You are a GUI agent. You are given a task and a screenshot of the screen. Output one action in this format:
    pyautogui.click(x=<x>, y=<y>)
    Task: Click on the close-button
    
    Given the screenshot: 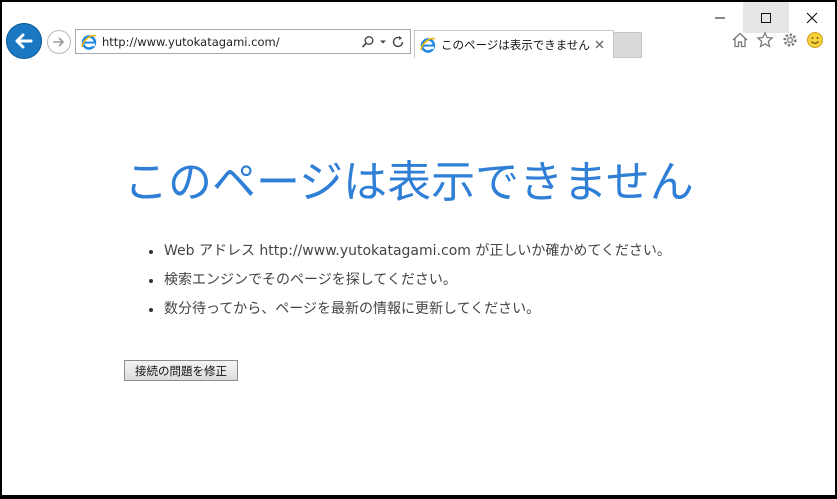 What is the action you would take?
    pyautogui.click(x=812, y=17)
    